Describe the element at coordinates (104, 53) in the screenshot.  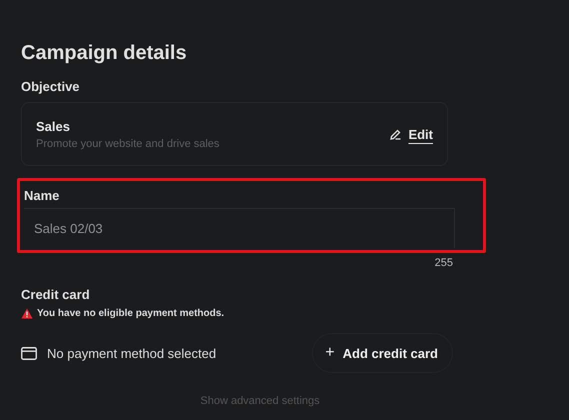
I see `page-title: Campaign details` at that location.